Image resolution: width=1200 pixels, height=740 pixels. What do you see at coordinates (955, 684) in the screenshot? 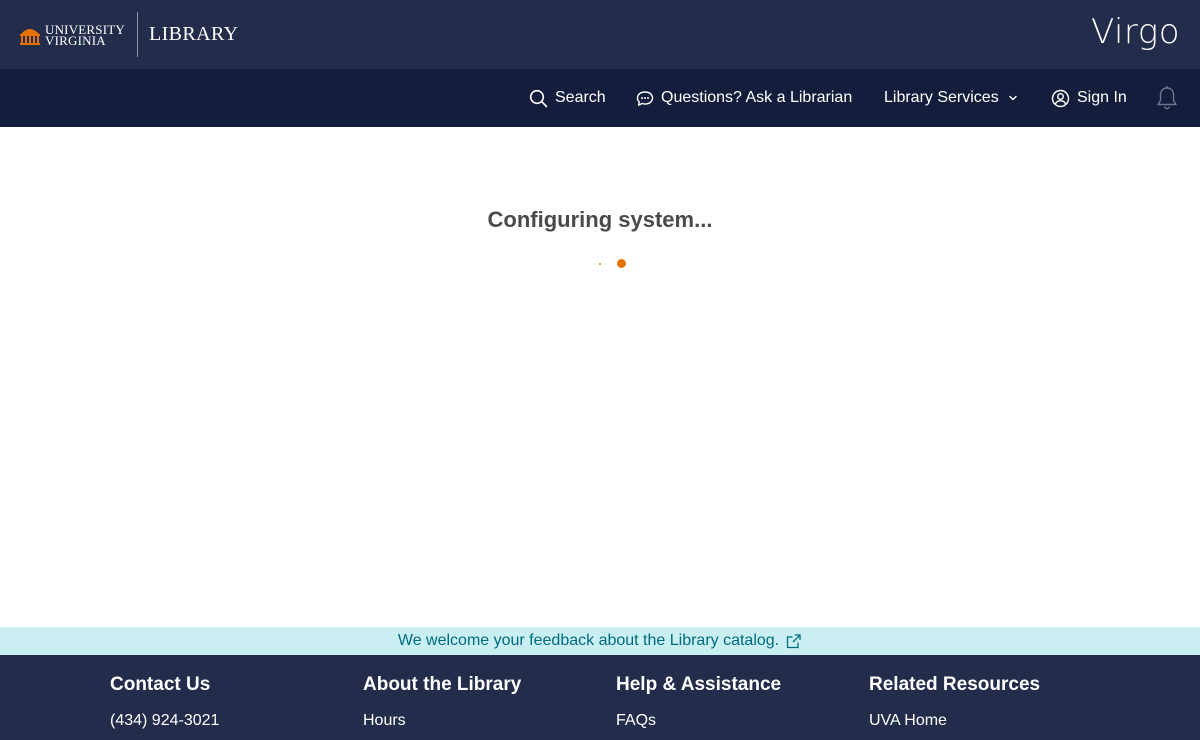
I see `footer-heading: Related Resources` at bounding box center [955, 684].